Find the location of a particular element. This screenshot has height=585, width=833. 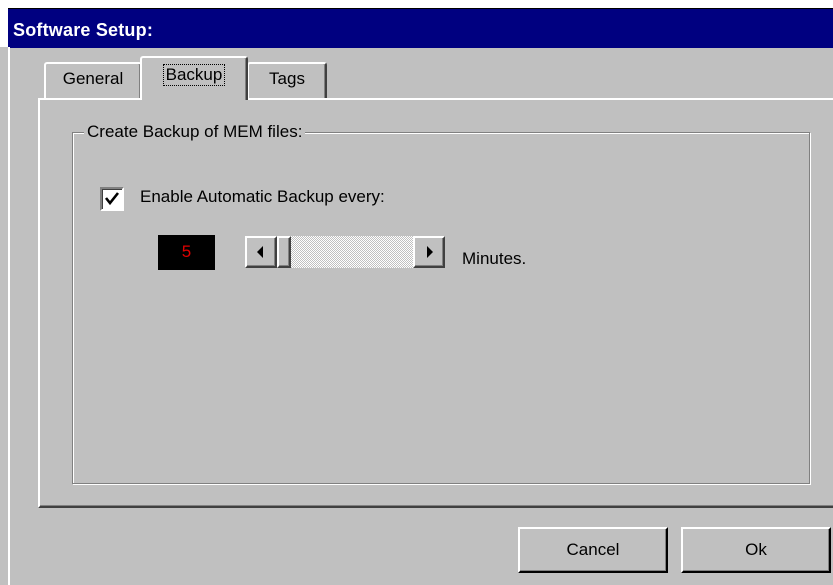

scroll-left-button is located at coordinates (261, 252).